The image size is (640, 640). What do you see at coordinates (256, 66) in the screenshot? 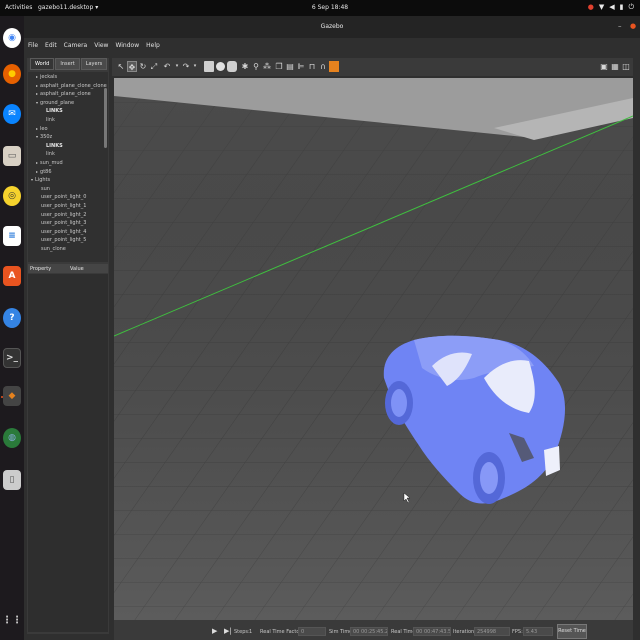
I see `spot-light-icon: ⚲` at bounding box center [256, 66].